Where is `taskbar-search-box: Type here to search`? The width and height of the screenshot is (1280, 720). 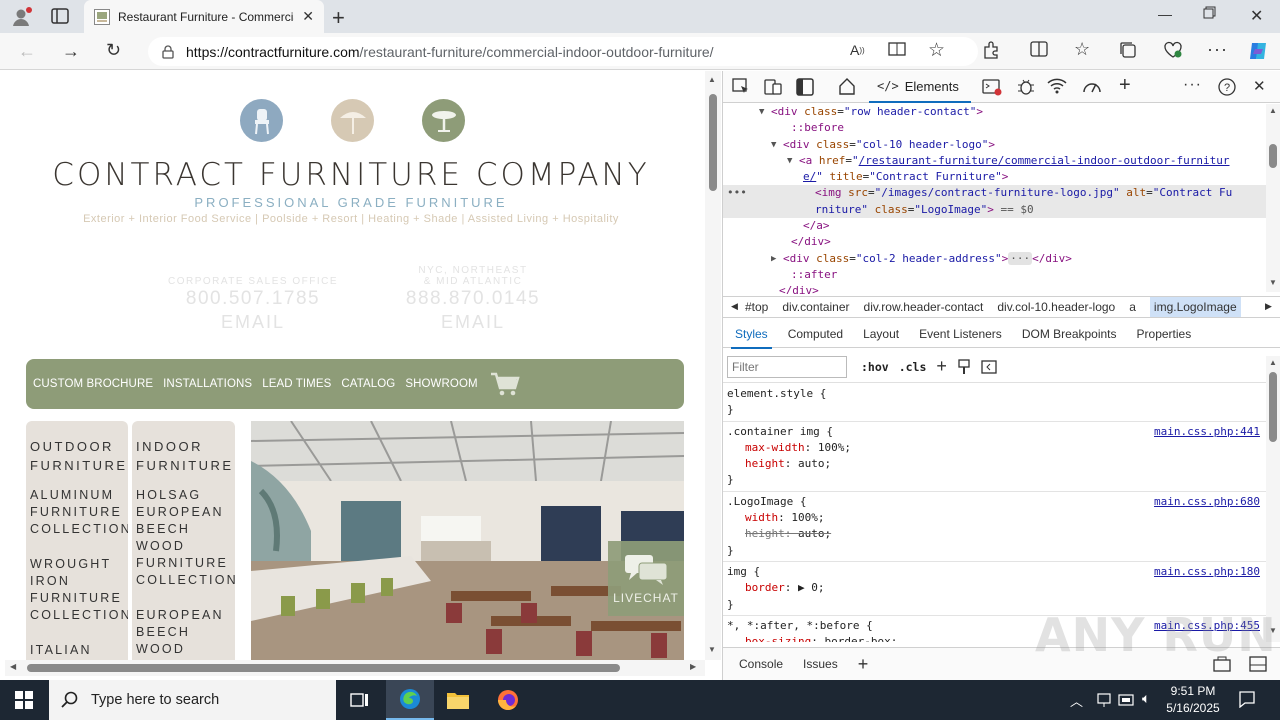 taskbar-search-box: Type here to search is located at coordinates (192, 700).